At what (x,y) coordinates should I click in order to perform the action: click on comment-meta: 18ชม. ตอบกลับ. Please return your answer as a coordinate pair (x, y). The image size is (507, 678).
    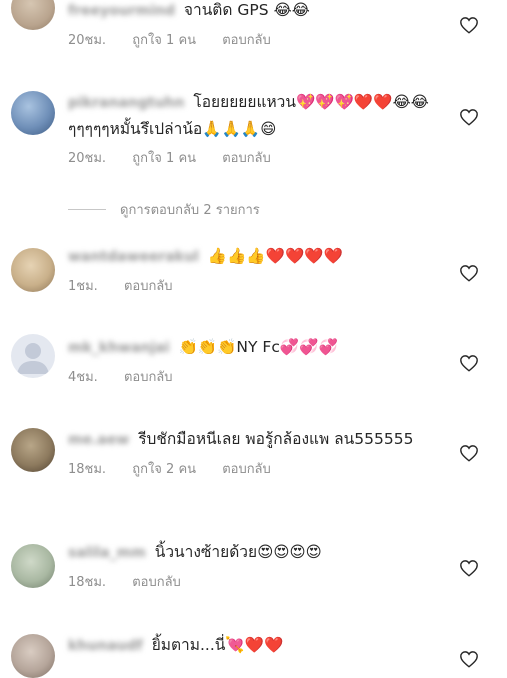
    Looking at the image, I should click on (261, 580).